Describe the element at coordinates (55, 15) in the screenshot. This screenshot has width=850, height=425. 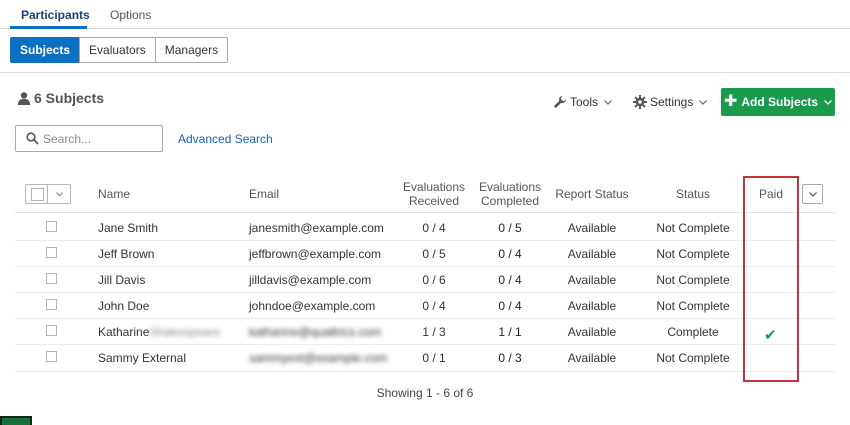
I see `tab-participants: Participants` at that location.